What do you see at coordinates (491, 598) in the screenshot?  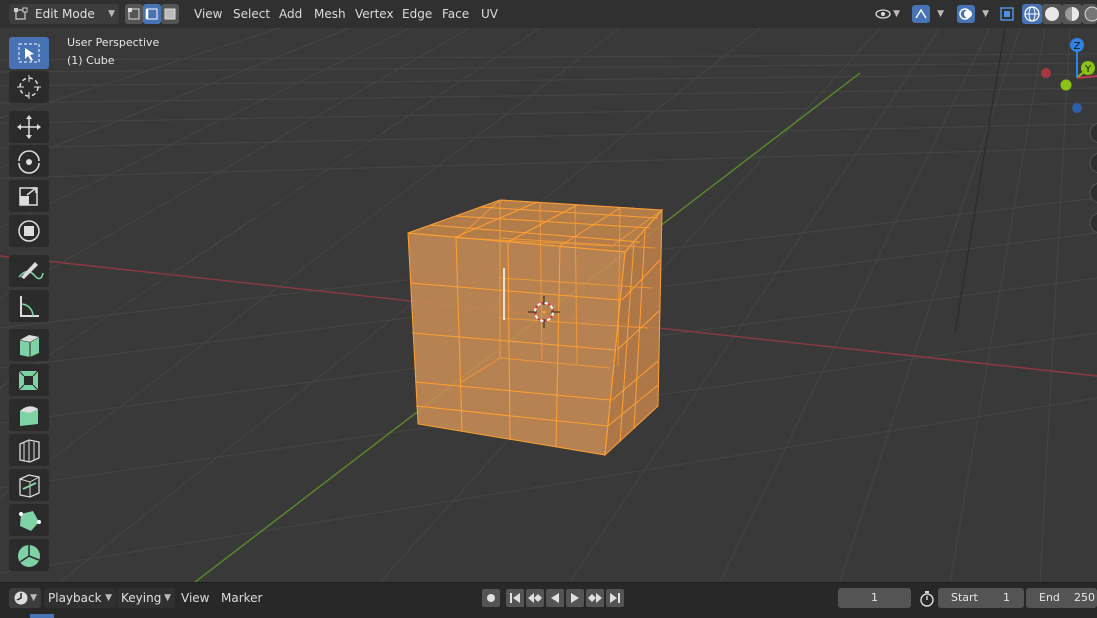 I see `record-button` at bounding box center [491, 598].